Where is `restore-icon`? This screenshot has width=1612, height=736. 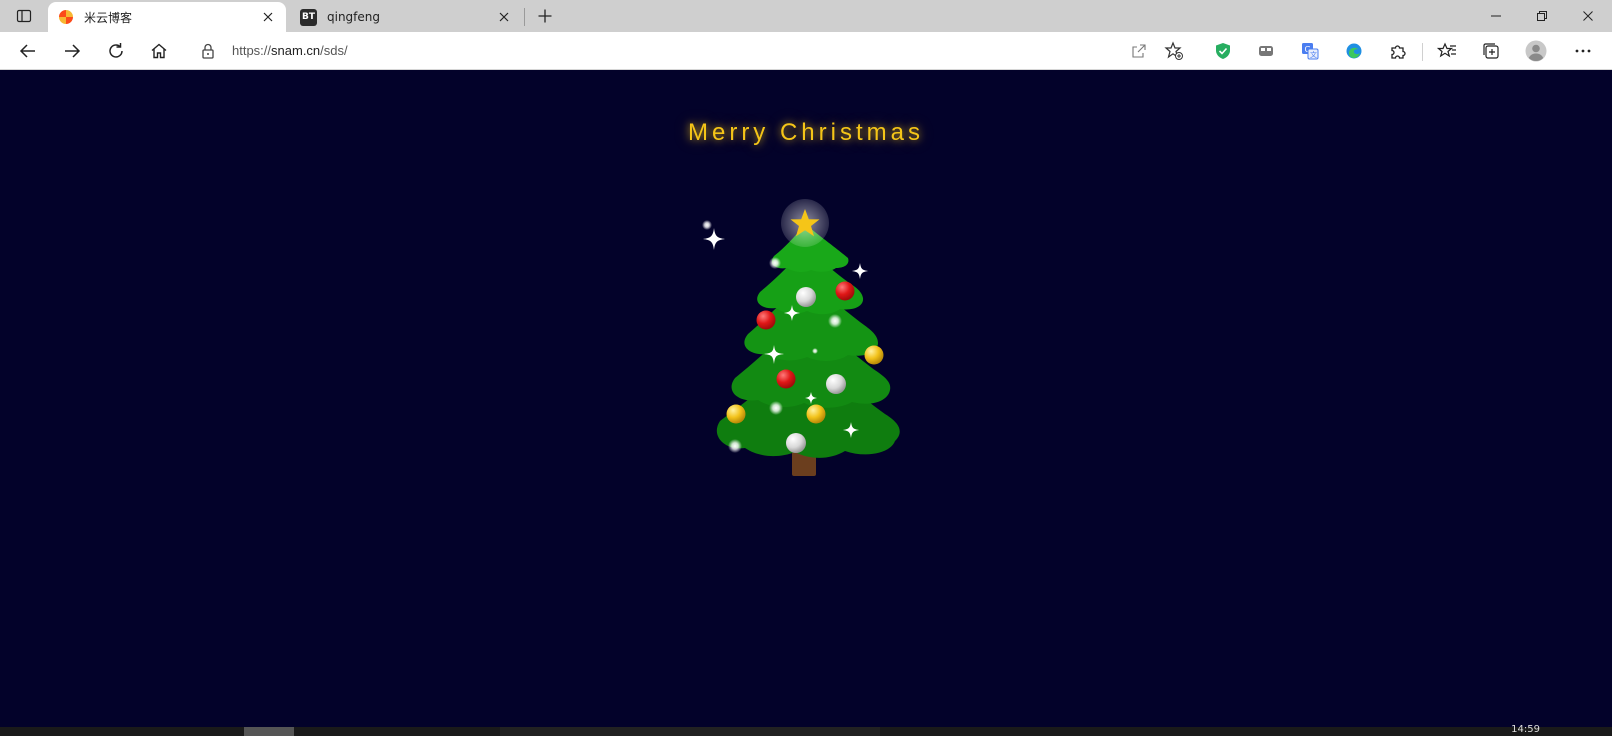
restore-icon is located at coordinates (1542, 16).